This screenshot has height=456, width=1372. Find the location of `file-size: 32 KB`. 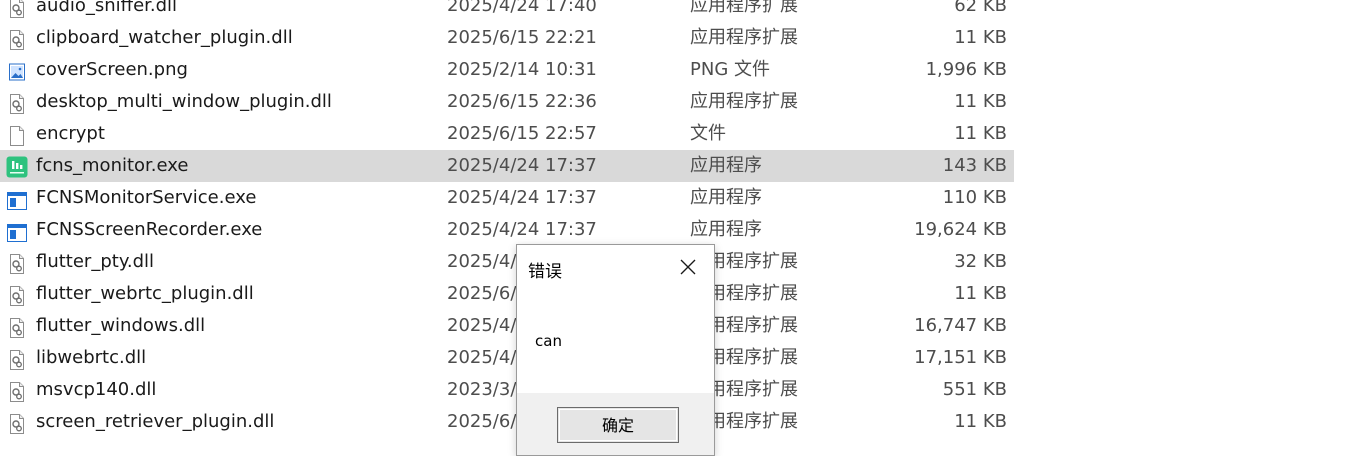

file-size: 32 KB is located at coordinates (980, 261).